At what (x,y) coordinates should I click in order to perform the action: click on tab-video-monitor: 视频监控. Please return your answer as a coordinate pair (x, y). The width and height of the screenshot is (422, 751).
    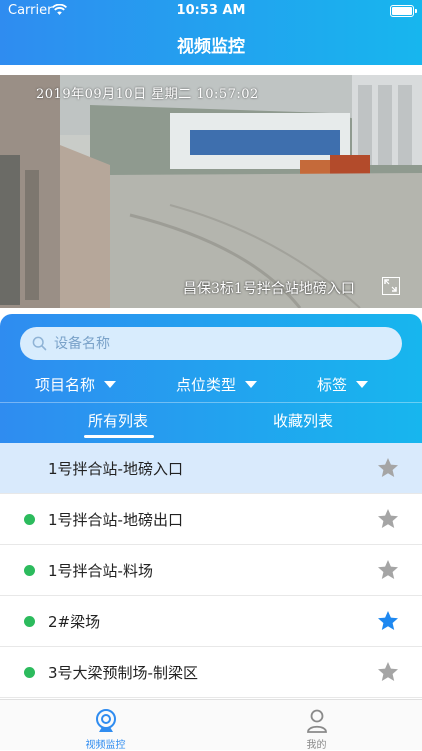
    Looking at the image, I should click on (105, 725).